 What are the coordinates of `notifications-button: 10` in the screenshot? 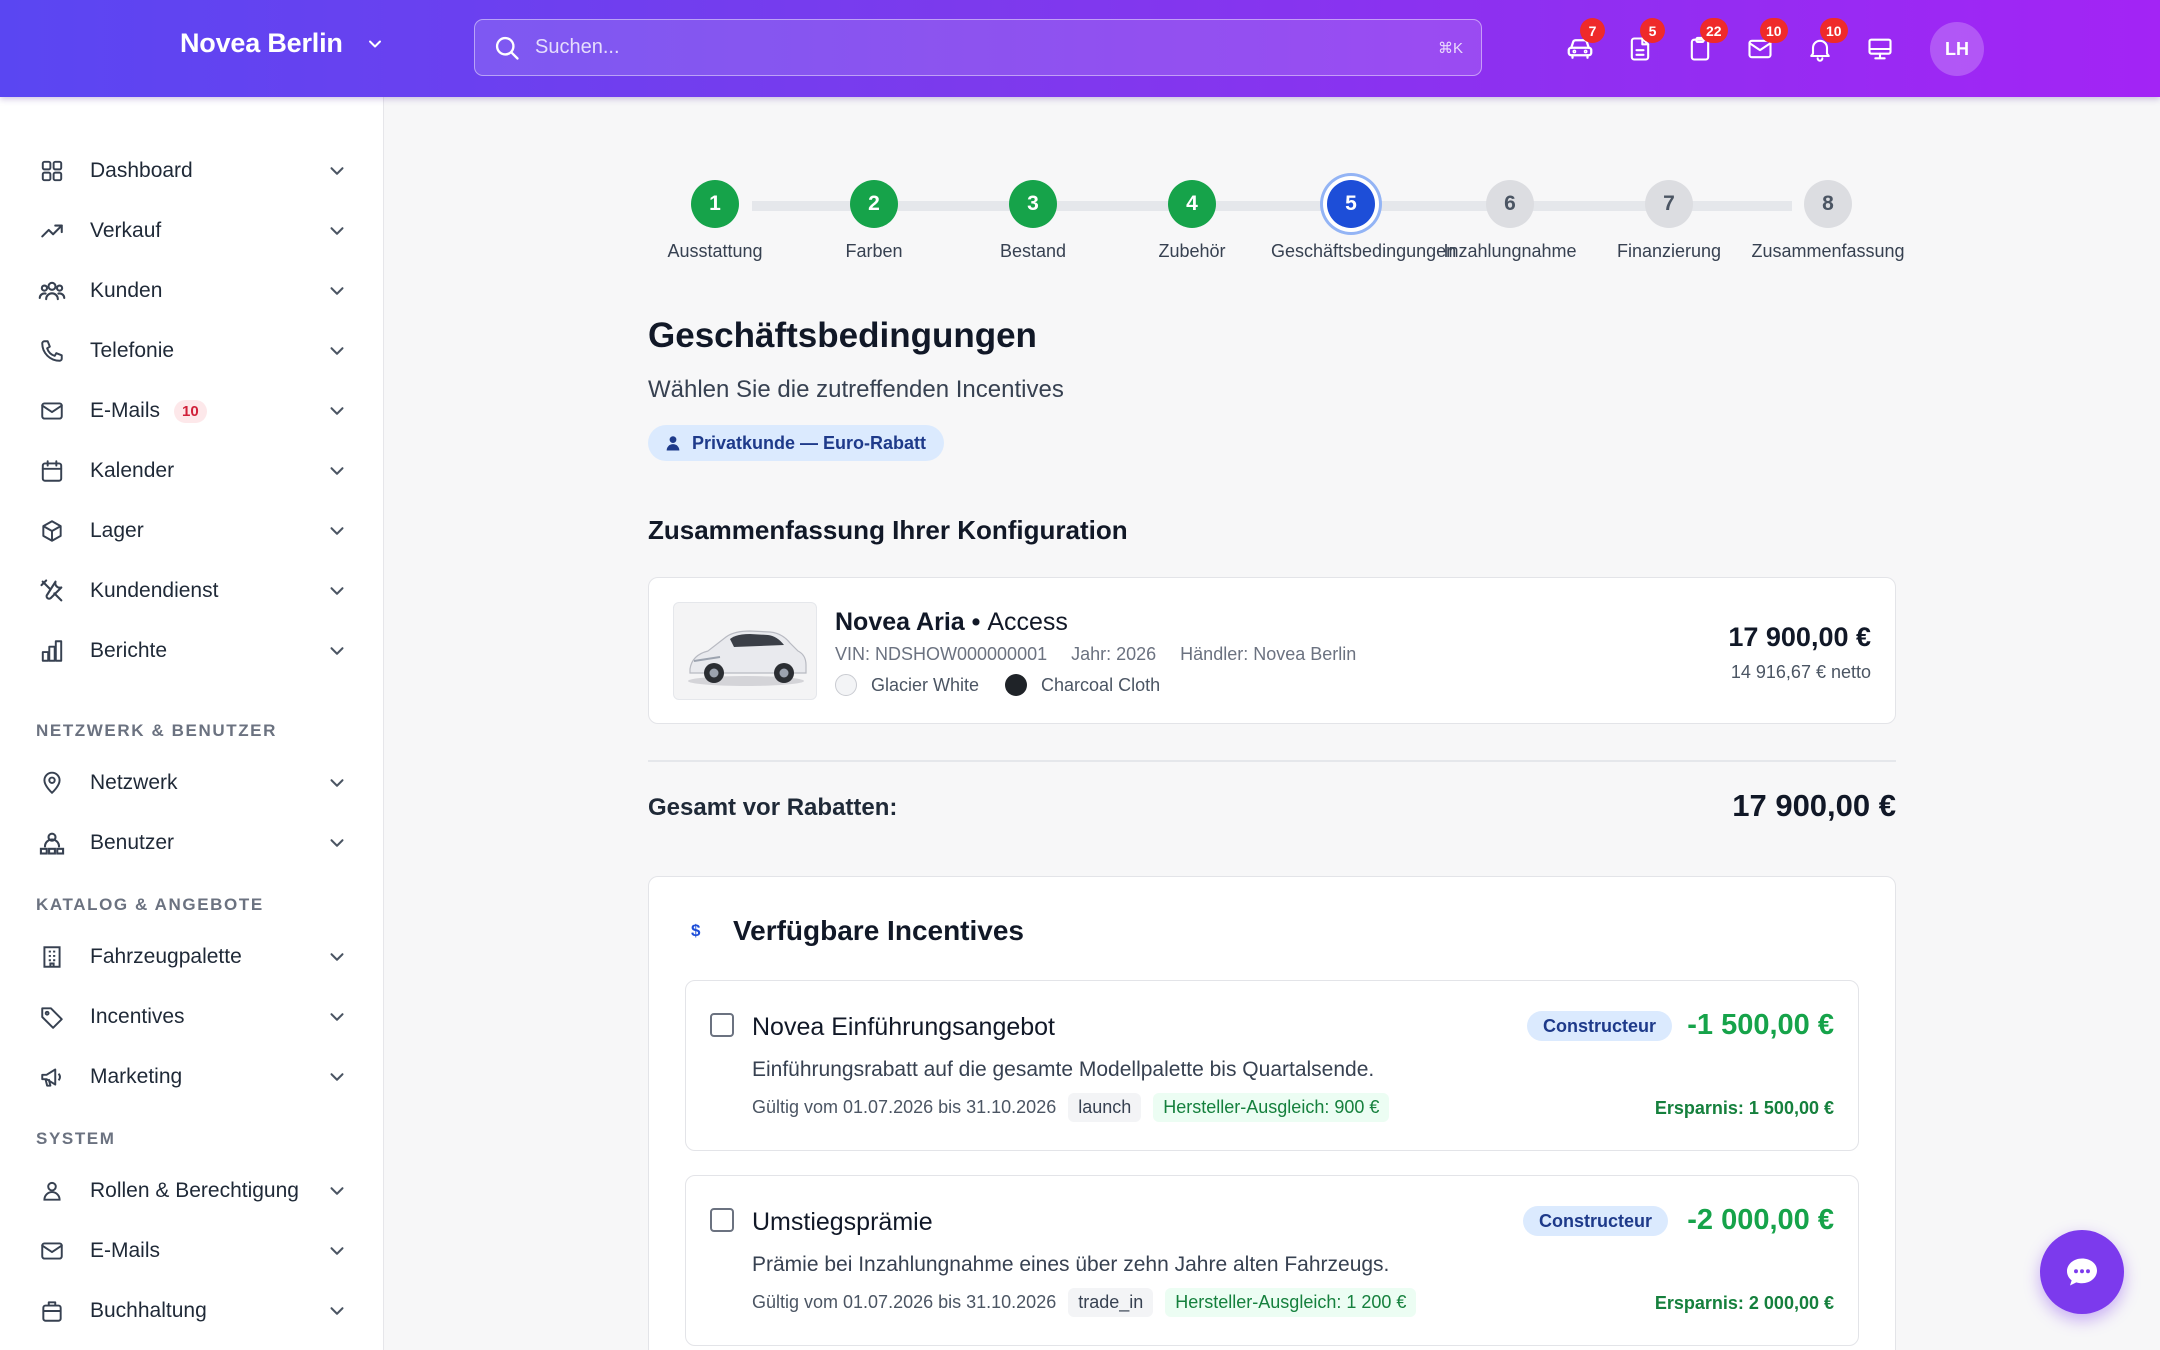 It's located at (1824, 46).